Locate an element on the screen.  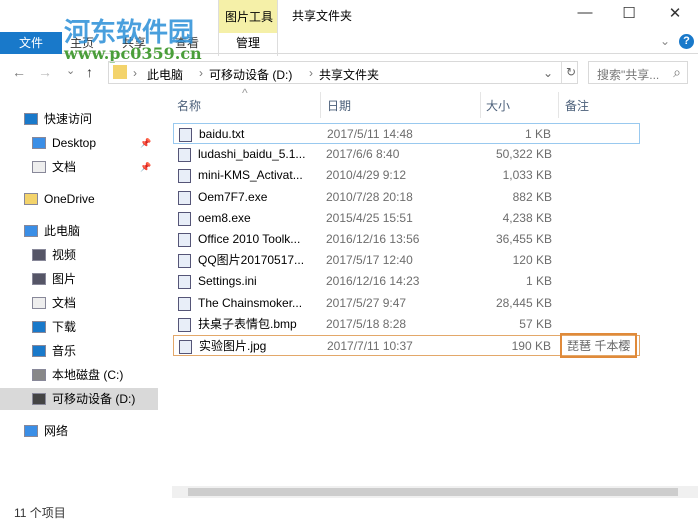
file-row: 实验图片.jpg 2017/7/11 10:37 190 KB 琵琶 千本樱 is located at coordinates (406, 345).